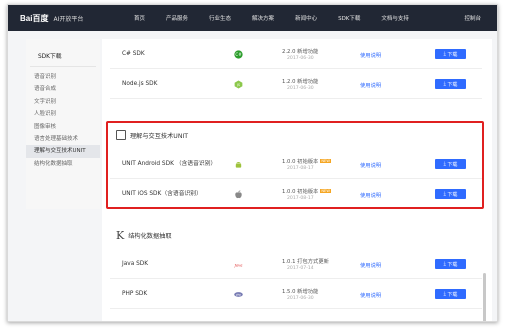  I want to click on version-info: 2.2.0 新增功能, so click(300, 52).